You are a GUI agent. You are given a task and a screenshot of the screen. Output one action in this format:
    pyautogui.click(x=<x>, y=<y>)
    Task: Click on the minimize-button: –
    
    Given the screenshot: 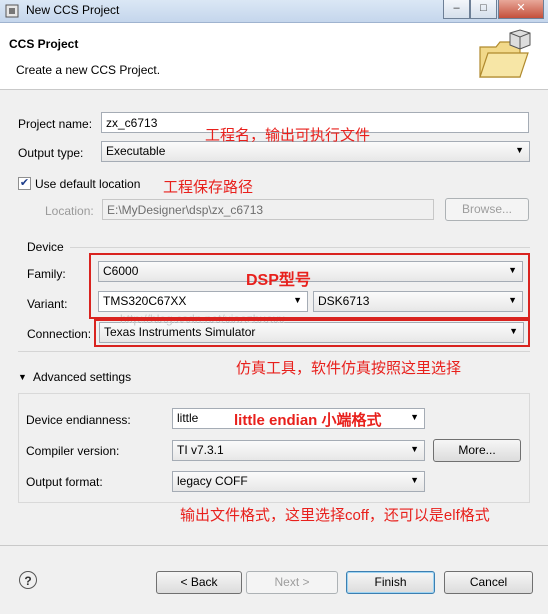 What is the action you would take?
    pyautogui.click(x=456, y=9)
    